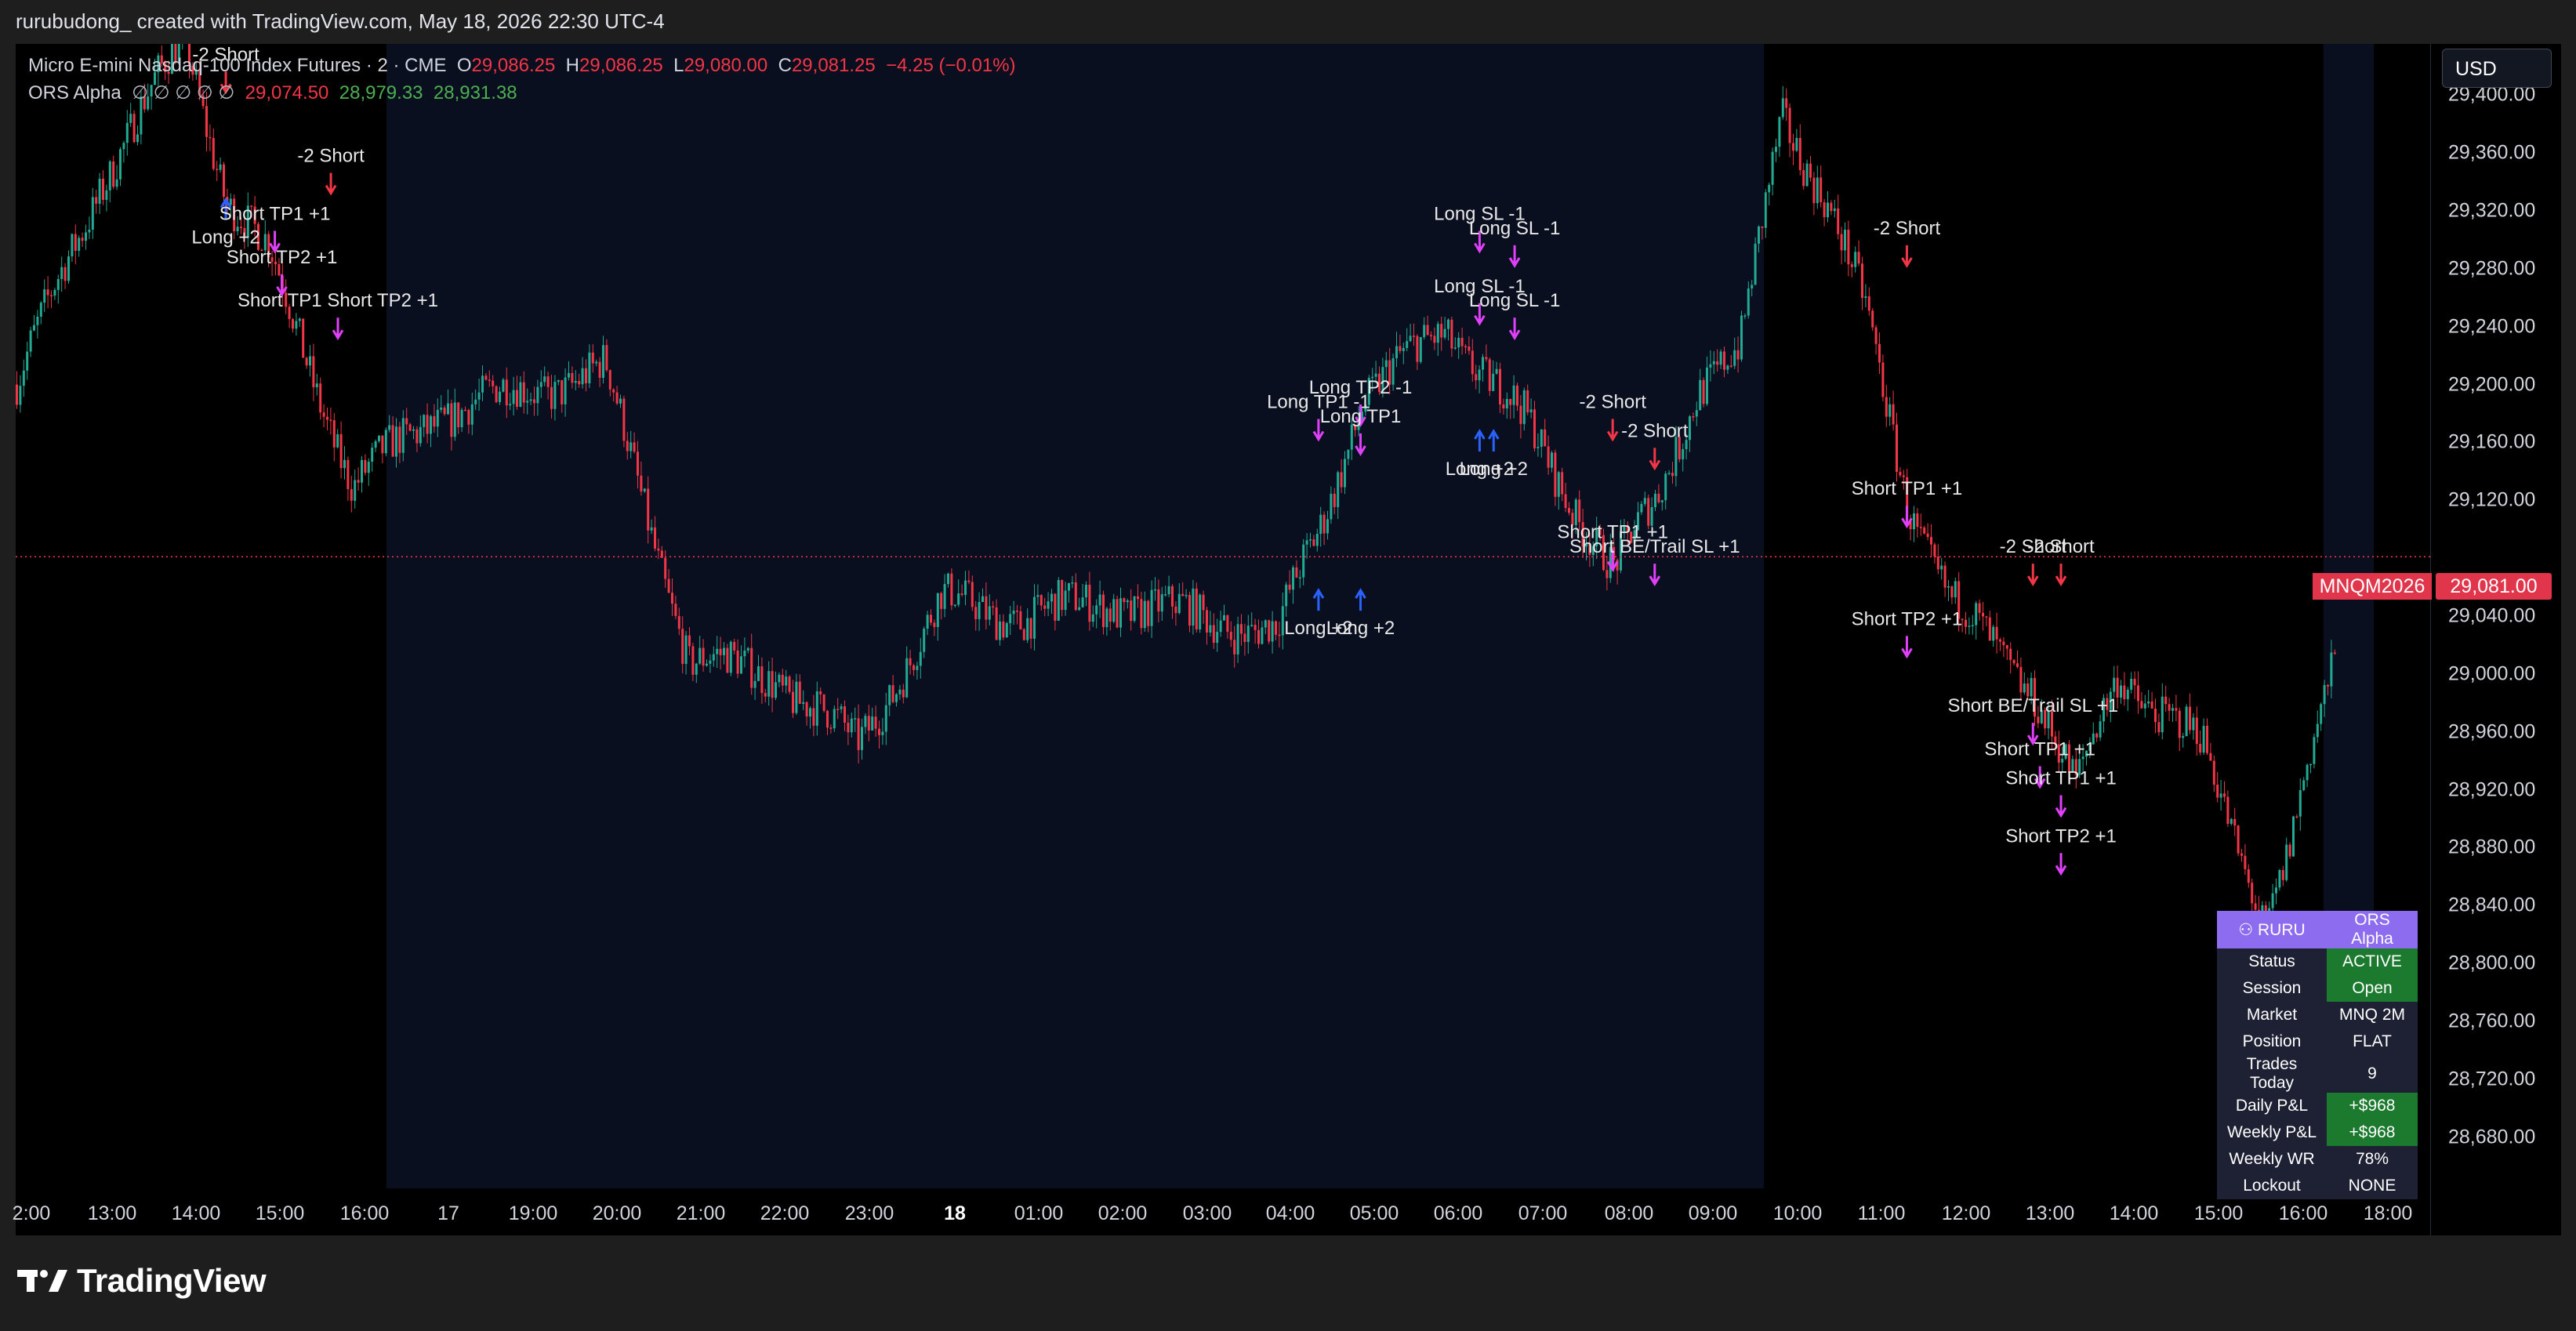  What do you see at coordinates (1907, 618) in the screenshot?
I see `signal-label: Short TP2 +1` at bounding box center [1907, 618].